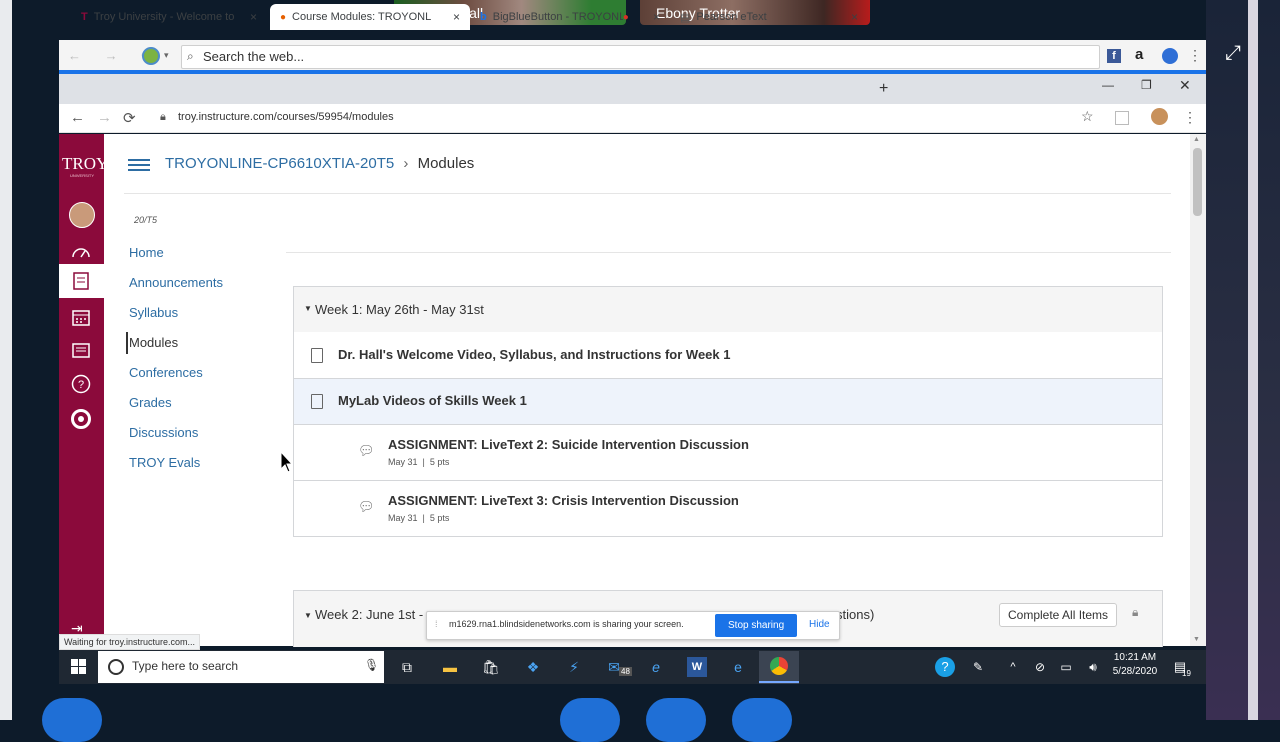 This screenshot has width=1280, height=742. What do you see at coordinates (728, 252) in the screenshot?
I see `modules-top-divider` at bounding box center [728, 252].